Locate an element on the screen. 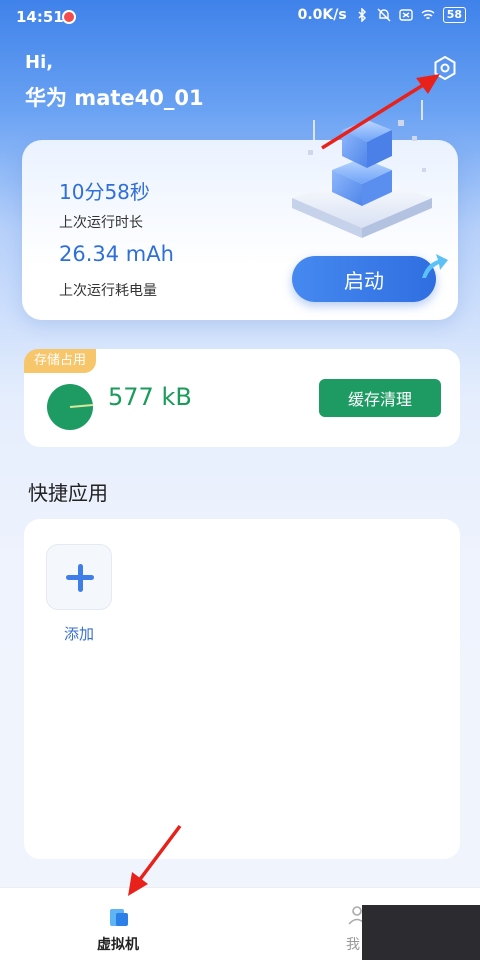 This screenshot has height=960, width=480. status-indicators: 0.0K/s 58 is located at coordinates (382, 15).